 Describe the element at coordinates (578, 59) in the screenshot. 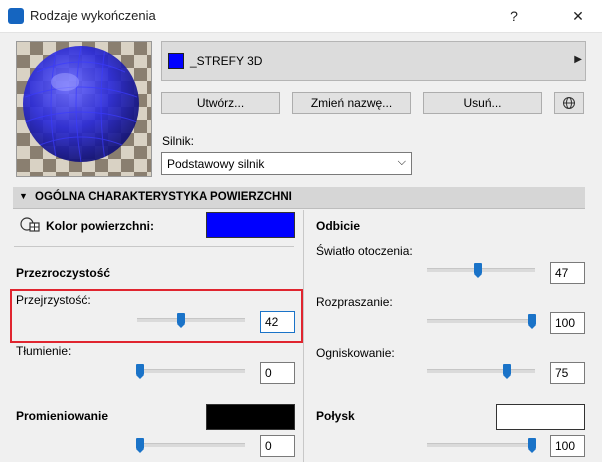

I see `chevron-right-icon: ▶` at that location.